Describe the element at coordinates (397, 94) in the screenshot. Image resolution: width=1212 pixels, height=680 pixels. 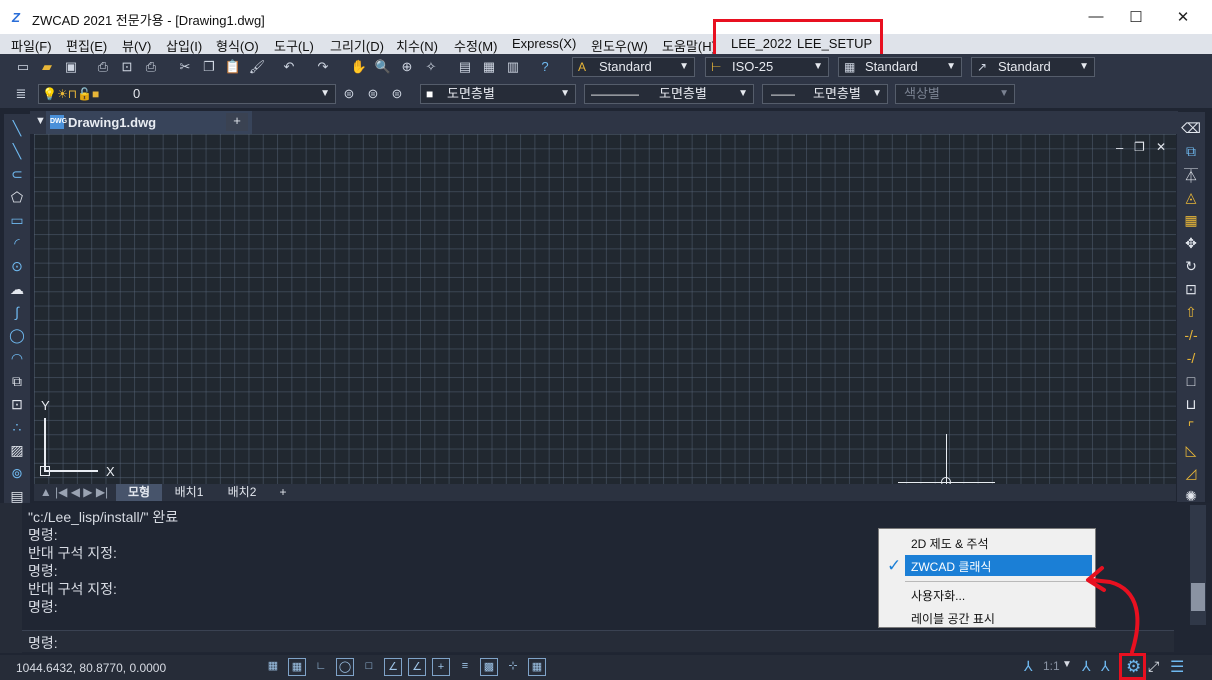
I see `layer-state-icon: ⊜` at that location.